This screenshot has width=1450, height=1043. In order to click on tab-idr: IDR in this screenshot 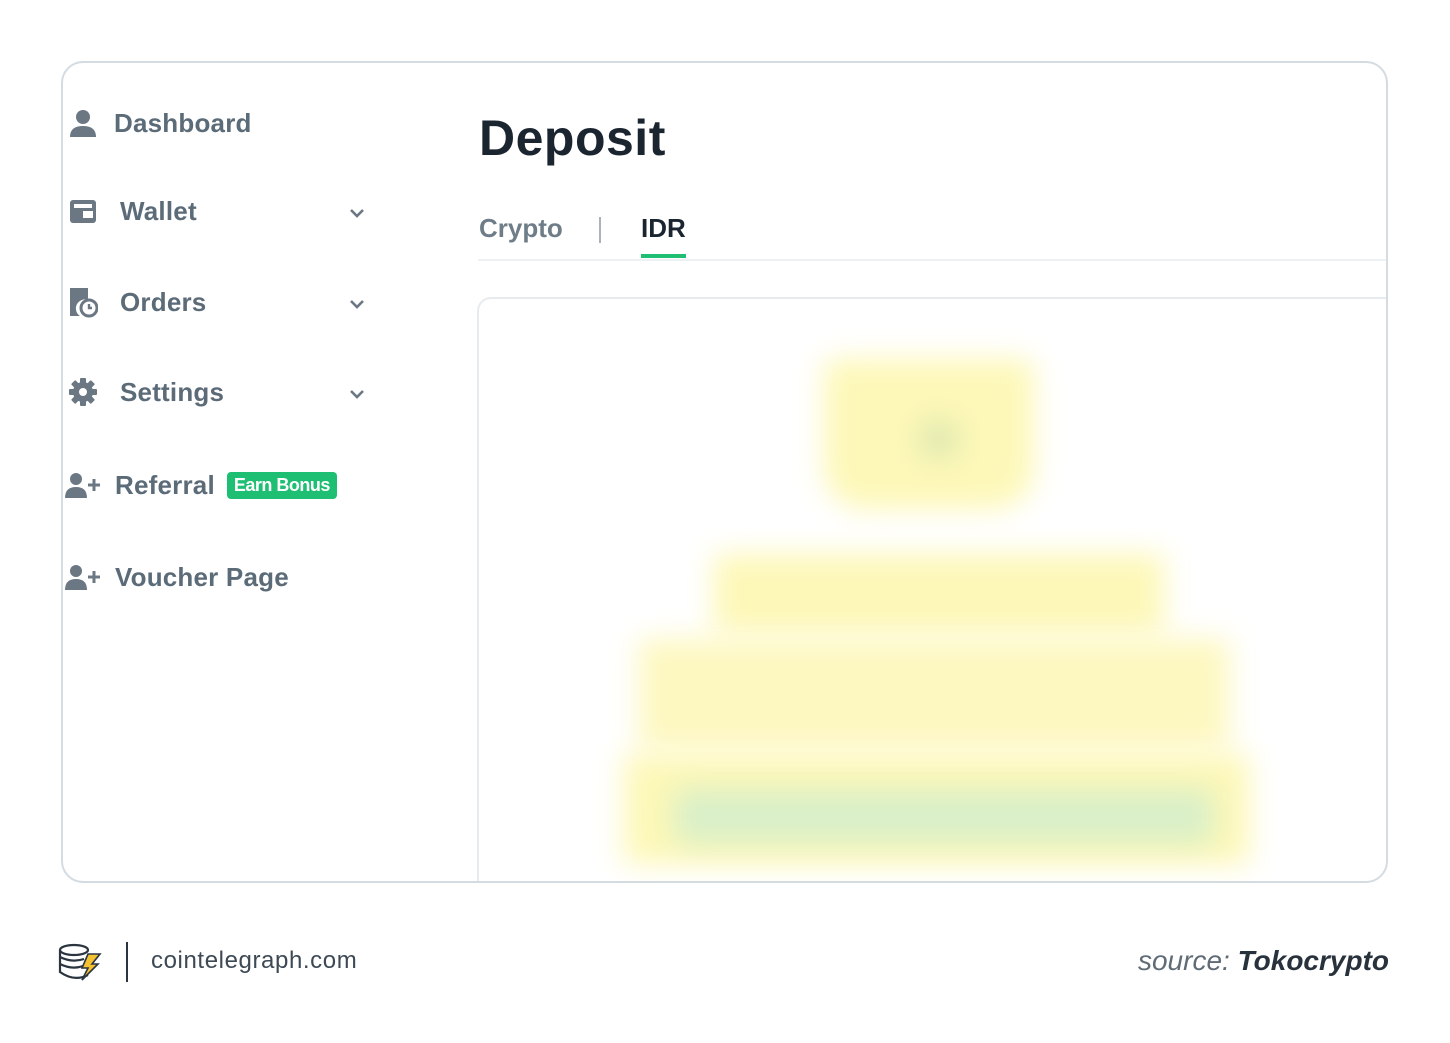, I will do `click(663, 235)`.